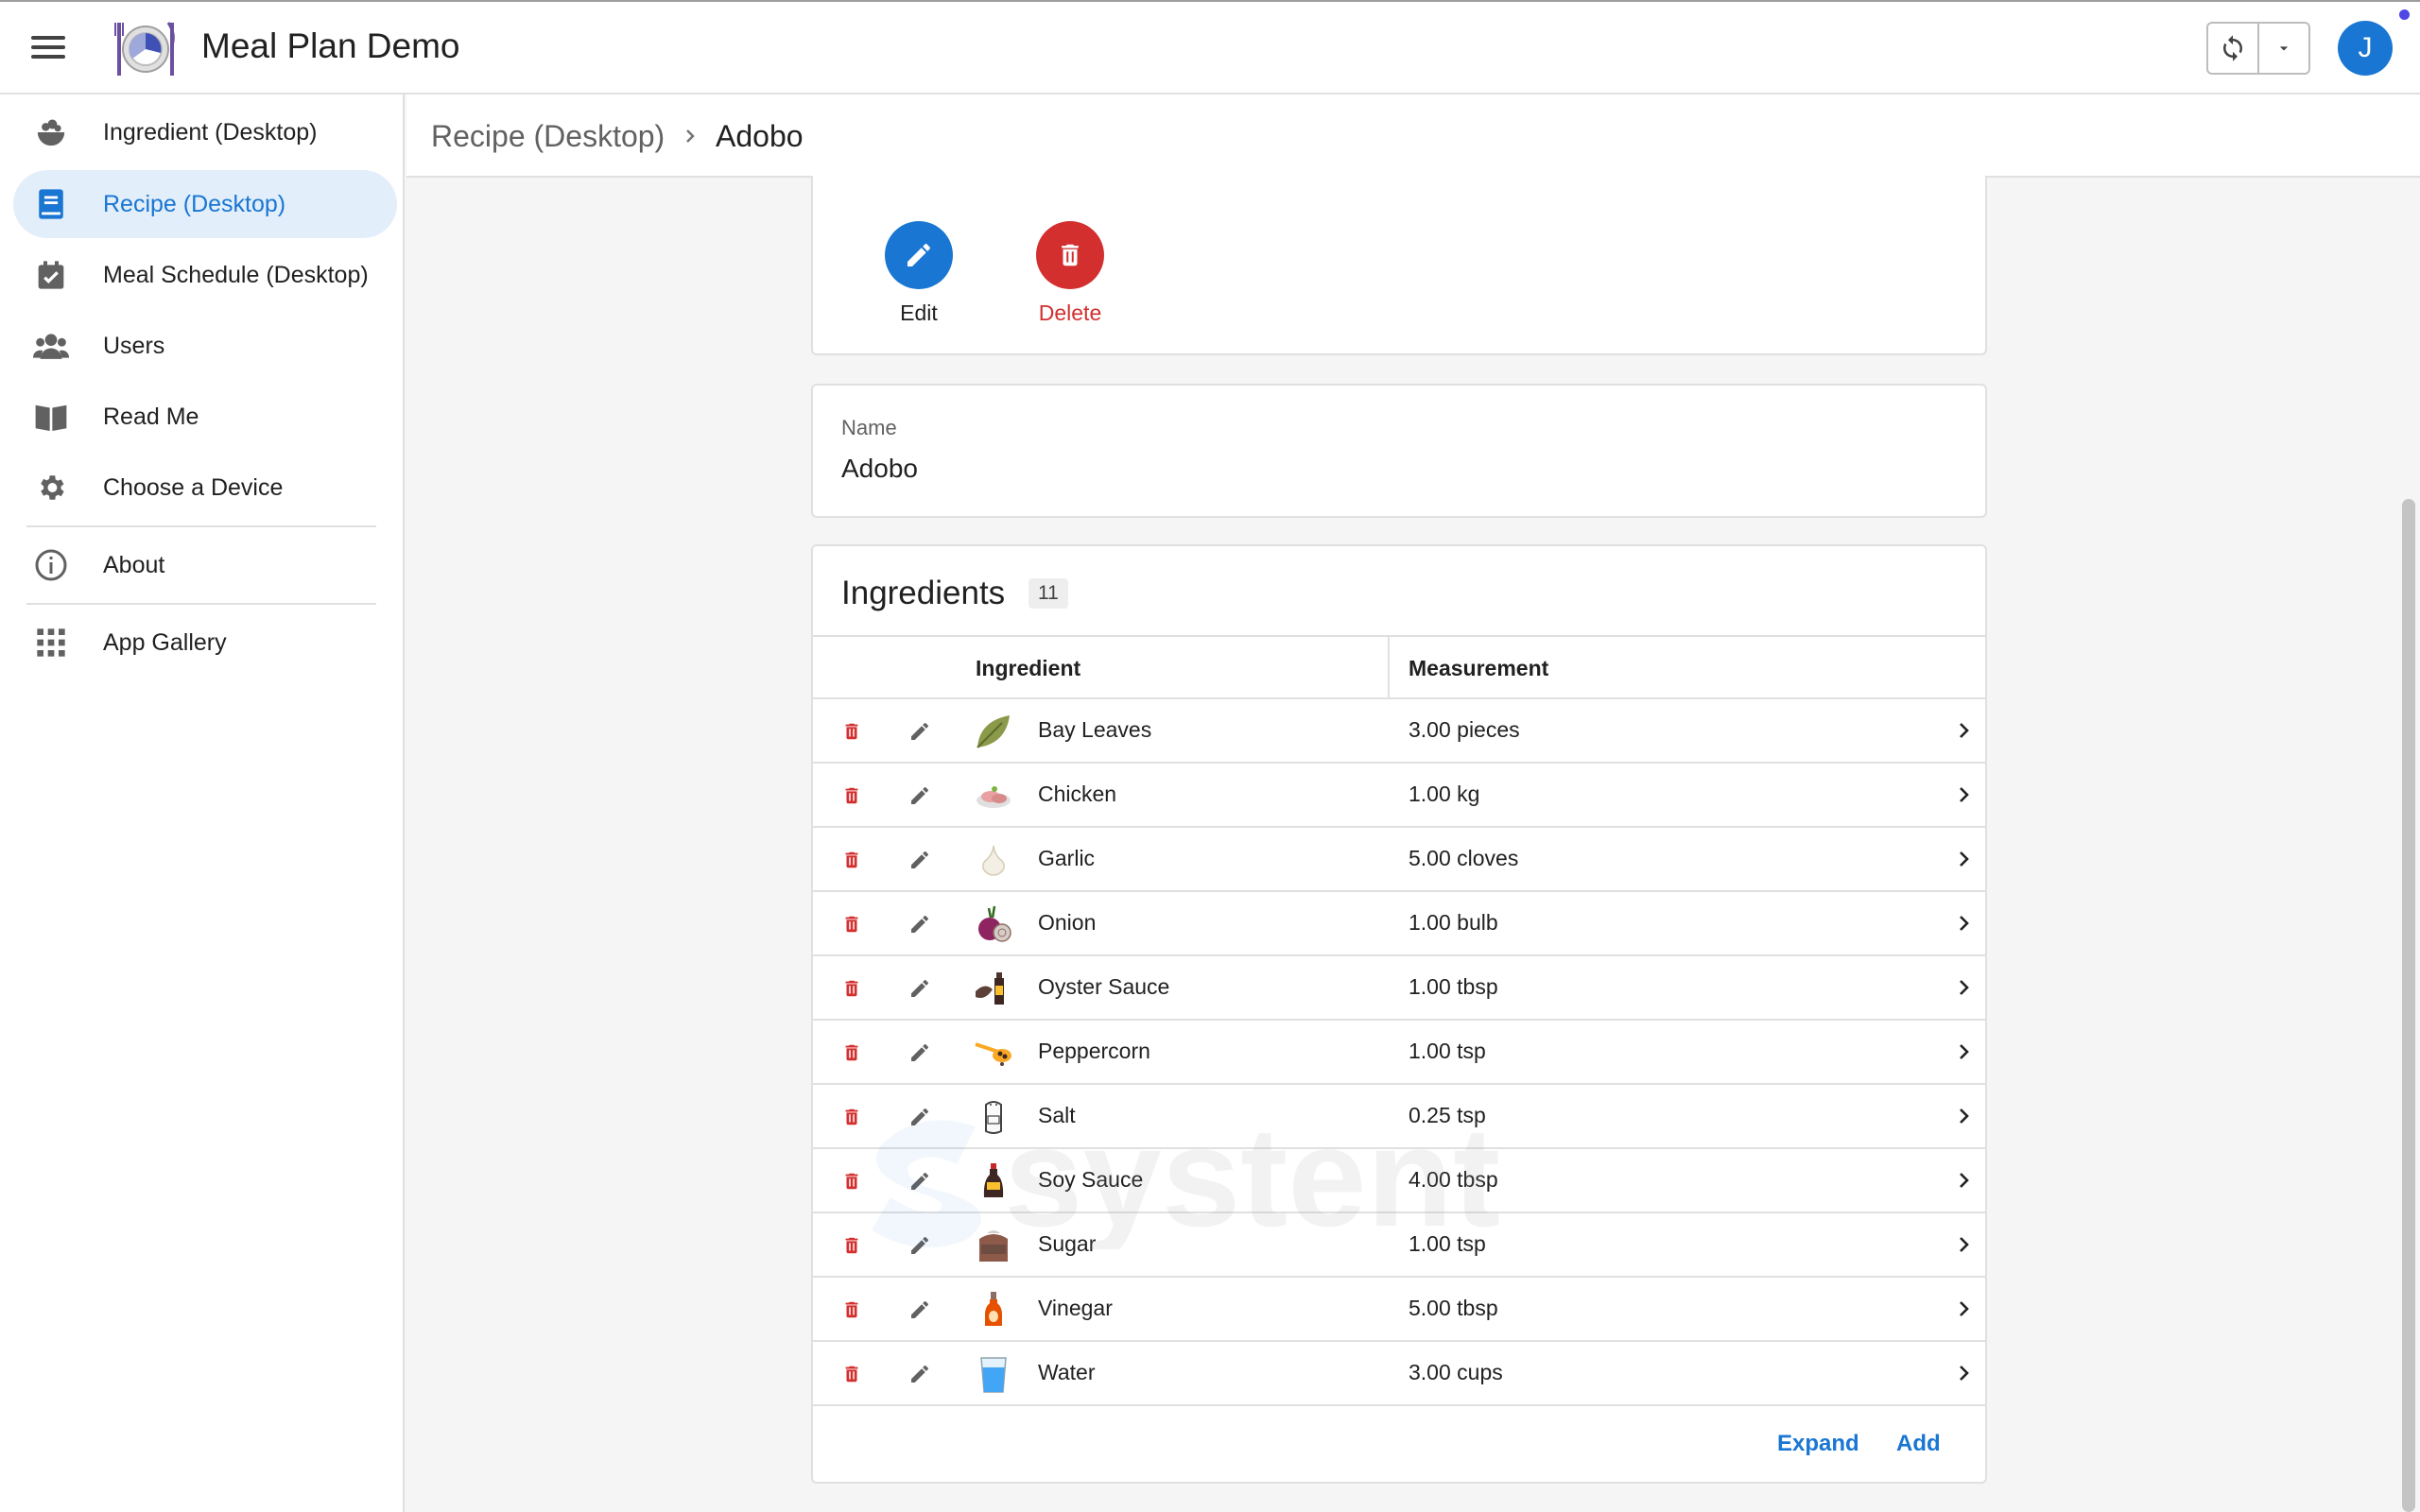  What do you see at coordinates (1399, 924) in the screenshot?
I see `table-row: Onion 1.00 bulb` at bounding box center [1399, 924].